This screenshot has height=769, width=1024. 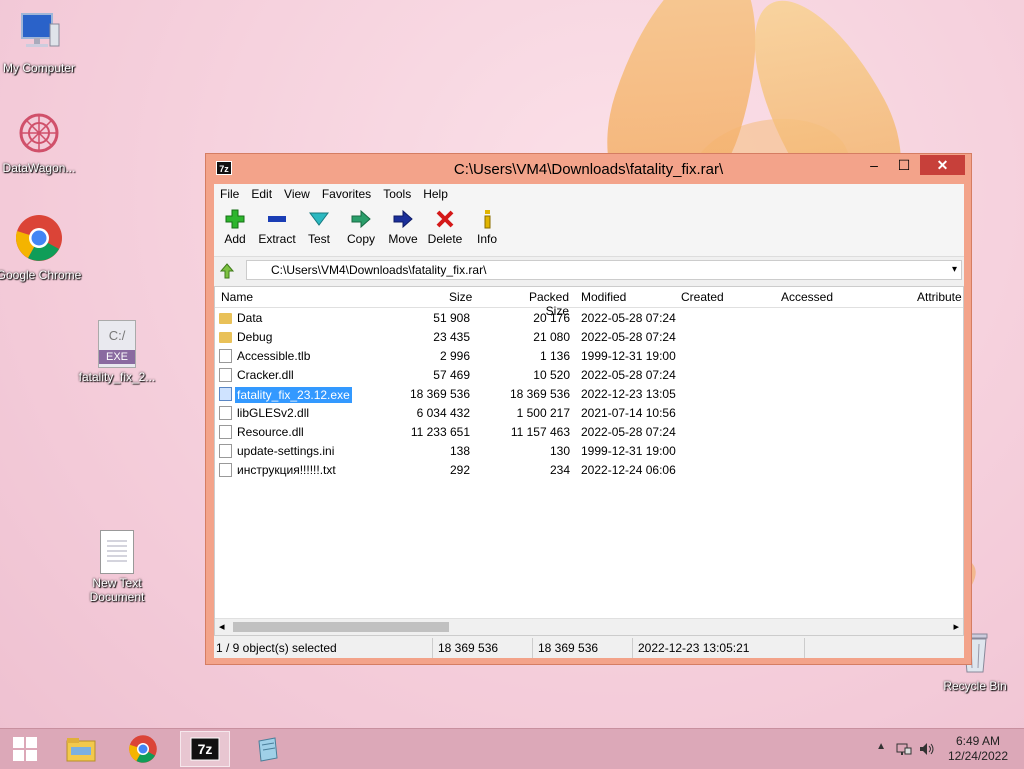 What do you see at coordinates (445, 239) in the screenshot?
I see `delete-label: Delete` at bounding box center [445, 239].